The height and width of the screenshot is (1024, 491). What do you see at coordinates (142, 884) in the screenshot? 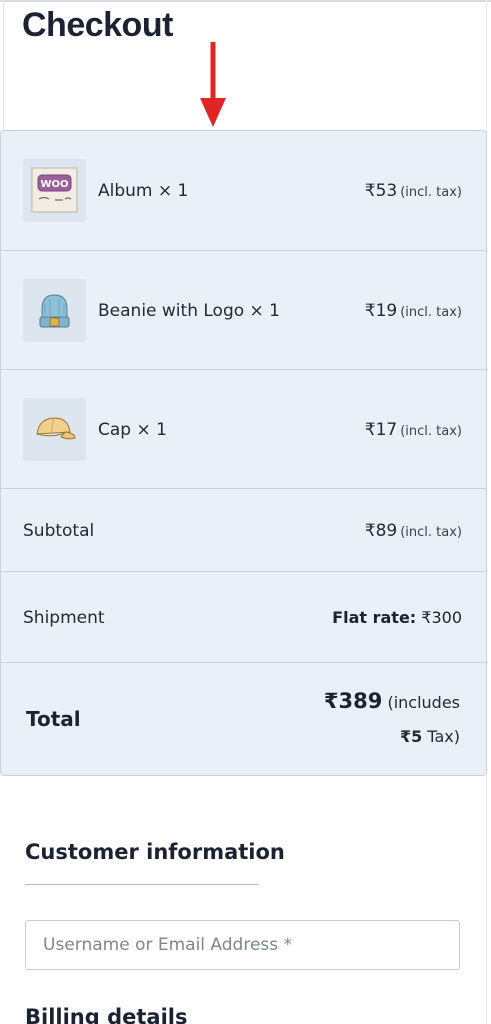
I see `heading-underline` at bounding box center [142, 884].